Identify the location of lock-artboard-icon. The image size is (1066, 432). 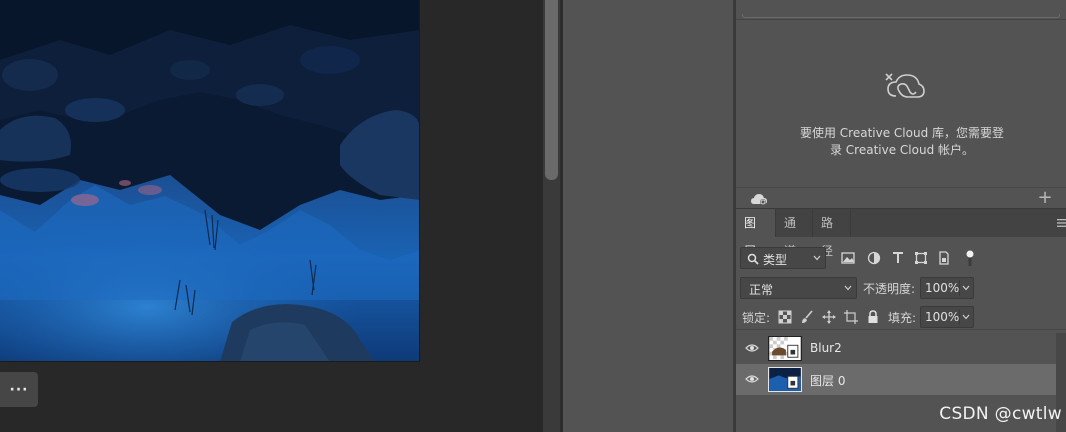
(851, 317).